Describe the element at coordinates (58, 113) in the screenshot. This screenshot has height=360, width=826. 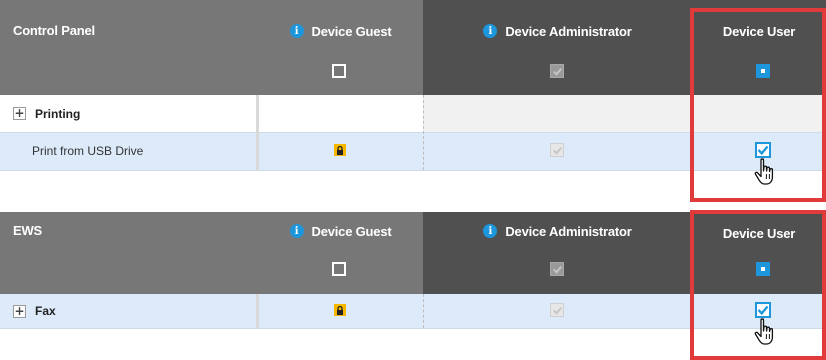
I see `printing-label: Printing` at that location.